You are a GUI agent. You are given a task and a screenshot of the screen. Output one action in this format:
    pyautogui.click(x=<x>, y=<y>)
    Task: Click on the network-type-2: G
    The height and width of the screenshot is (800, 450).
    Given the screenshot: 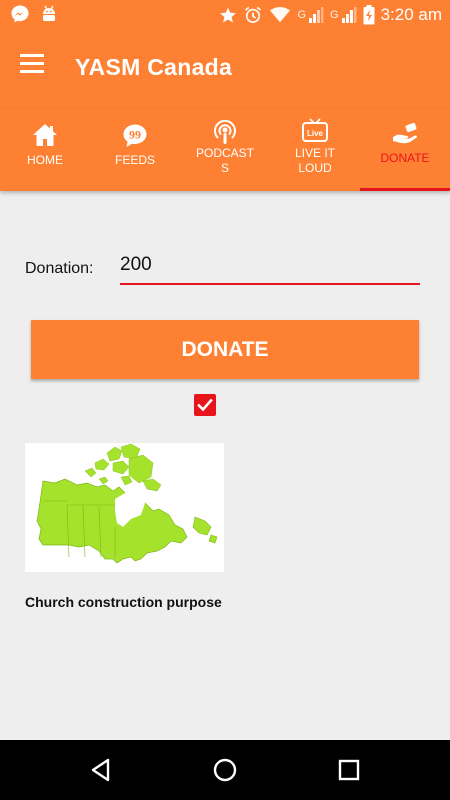 What is the action you would take?
    pyautogui.click(x=334, y=15)
    